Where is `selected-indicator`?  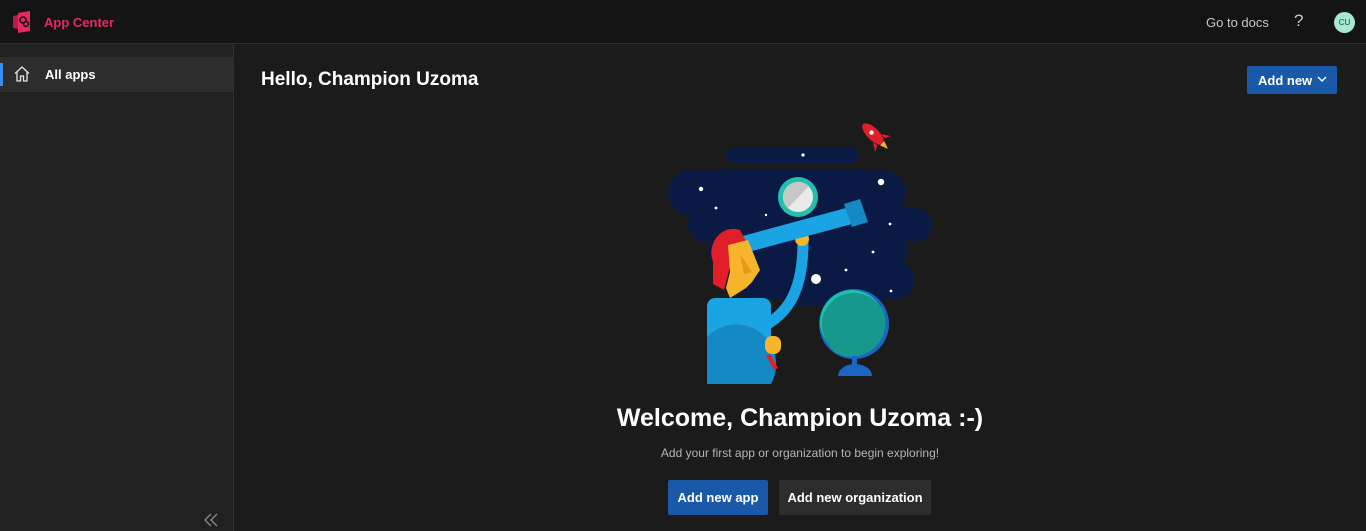
selected-indicator is located at coordinates (1, 74).